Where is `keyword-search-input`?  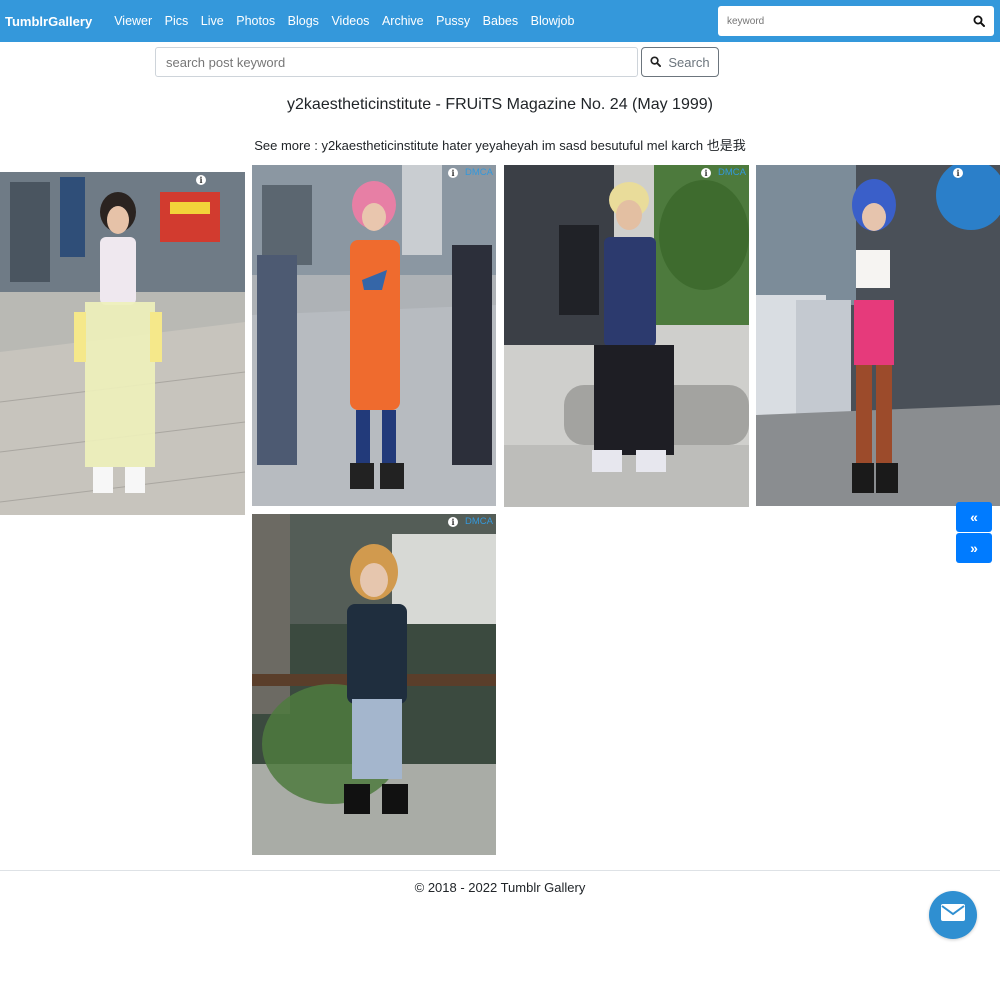
keyword-search-input is located at coordinates (841, 21).